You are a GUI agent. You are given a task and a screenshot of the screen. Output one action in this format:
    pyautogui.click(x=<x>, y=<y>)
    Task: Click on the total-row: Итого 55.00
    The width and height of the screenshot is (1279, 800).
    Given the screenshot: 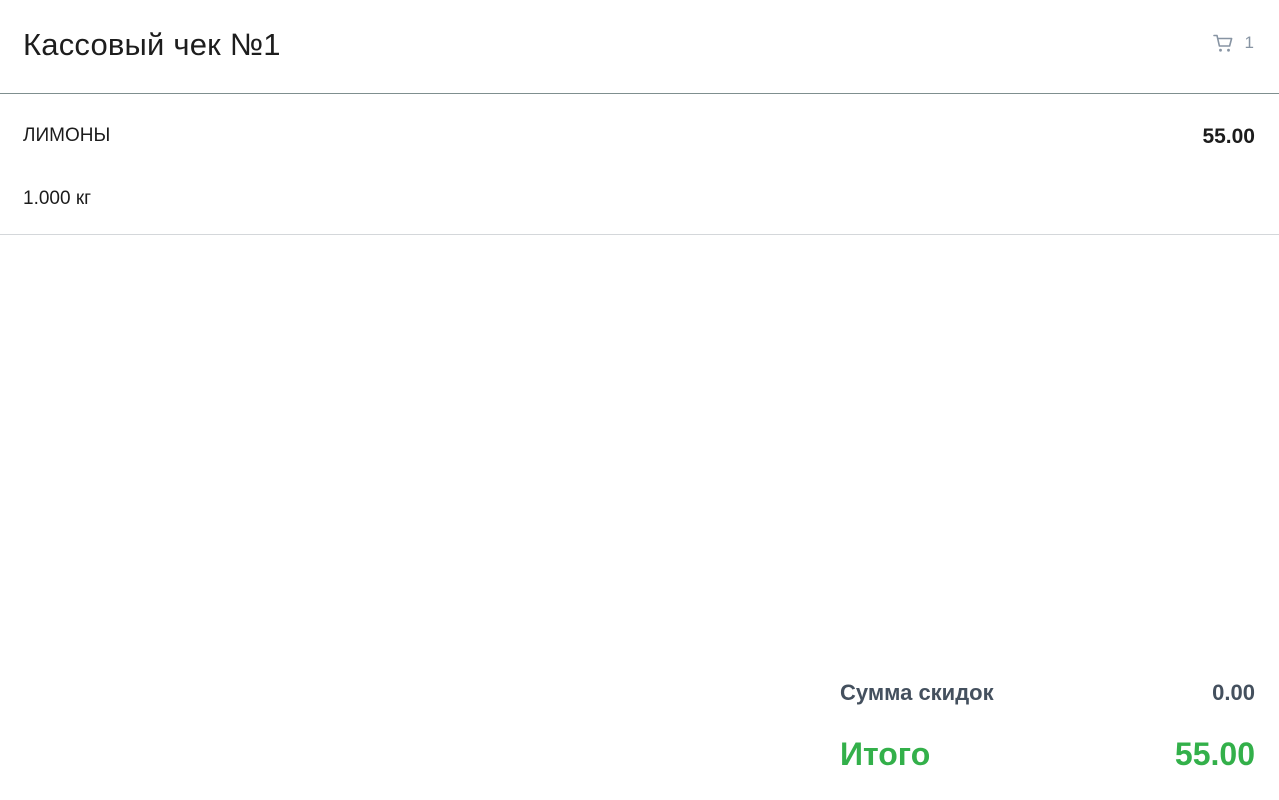 What is the action you would take?
    pyautogui.click(x=1047, y=754)
    